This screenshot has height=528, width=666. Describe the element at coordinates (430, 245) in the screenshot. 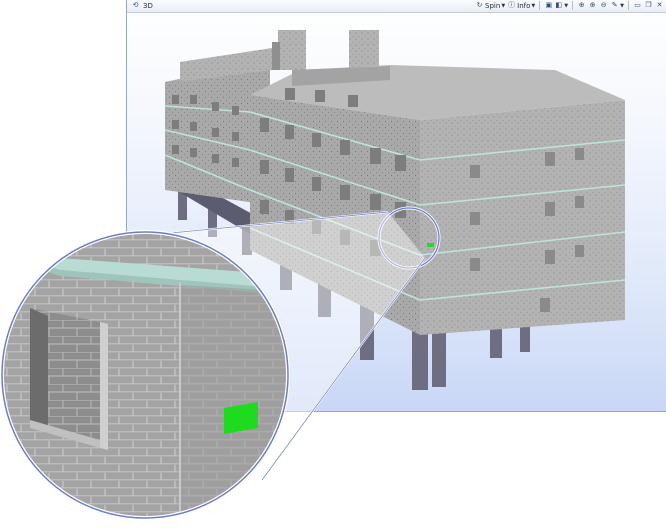

I see `selected-element-marker` at that location.